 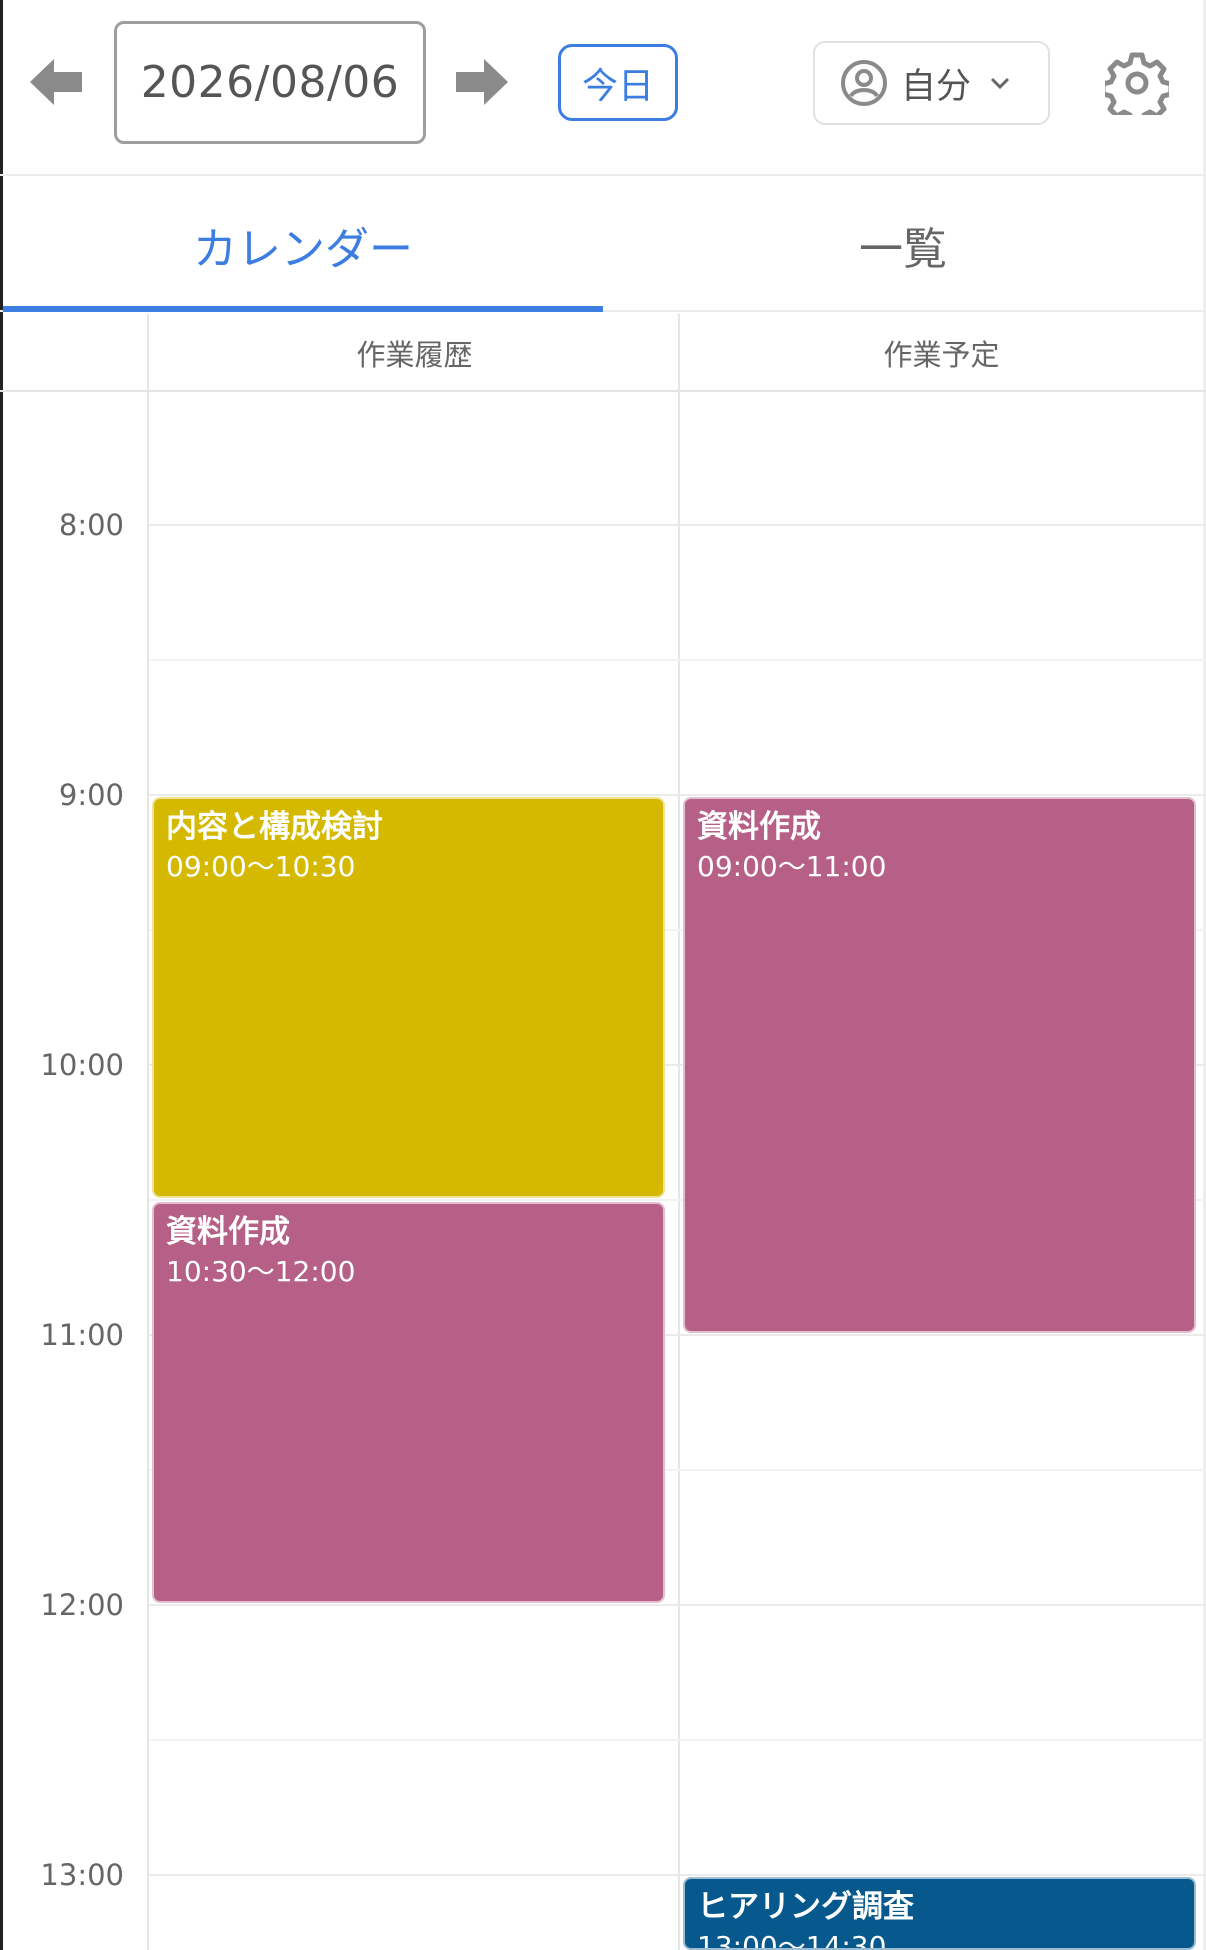 I want to click on view-tabs: カレンダー 一覧, so click(x=603, y=245).